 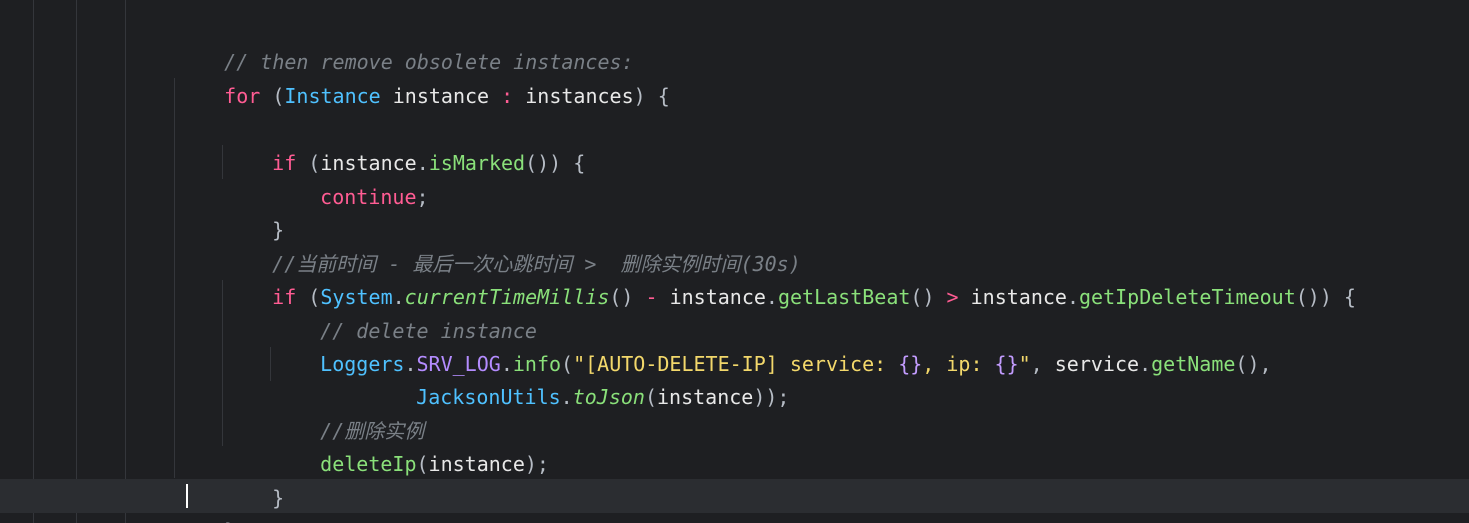 I want to click on operator-greater-than: >, so click(x=952, y=297).